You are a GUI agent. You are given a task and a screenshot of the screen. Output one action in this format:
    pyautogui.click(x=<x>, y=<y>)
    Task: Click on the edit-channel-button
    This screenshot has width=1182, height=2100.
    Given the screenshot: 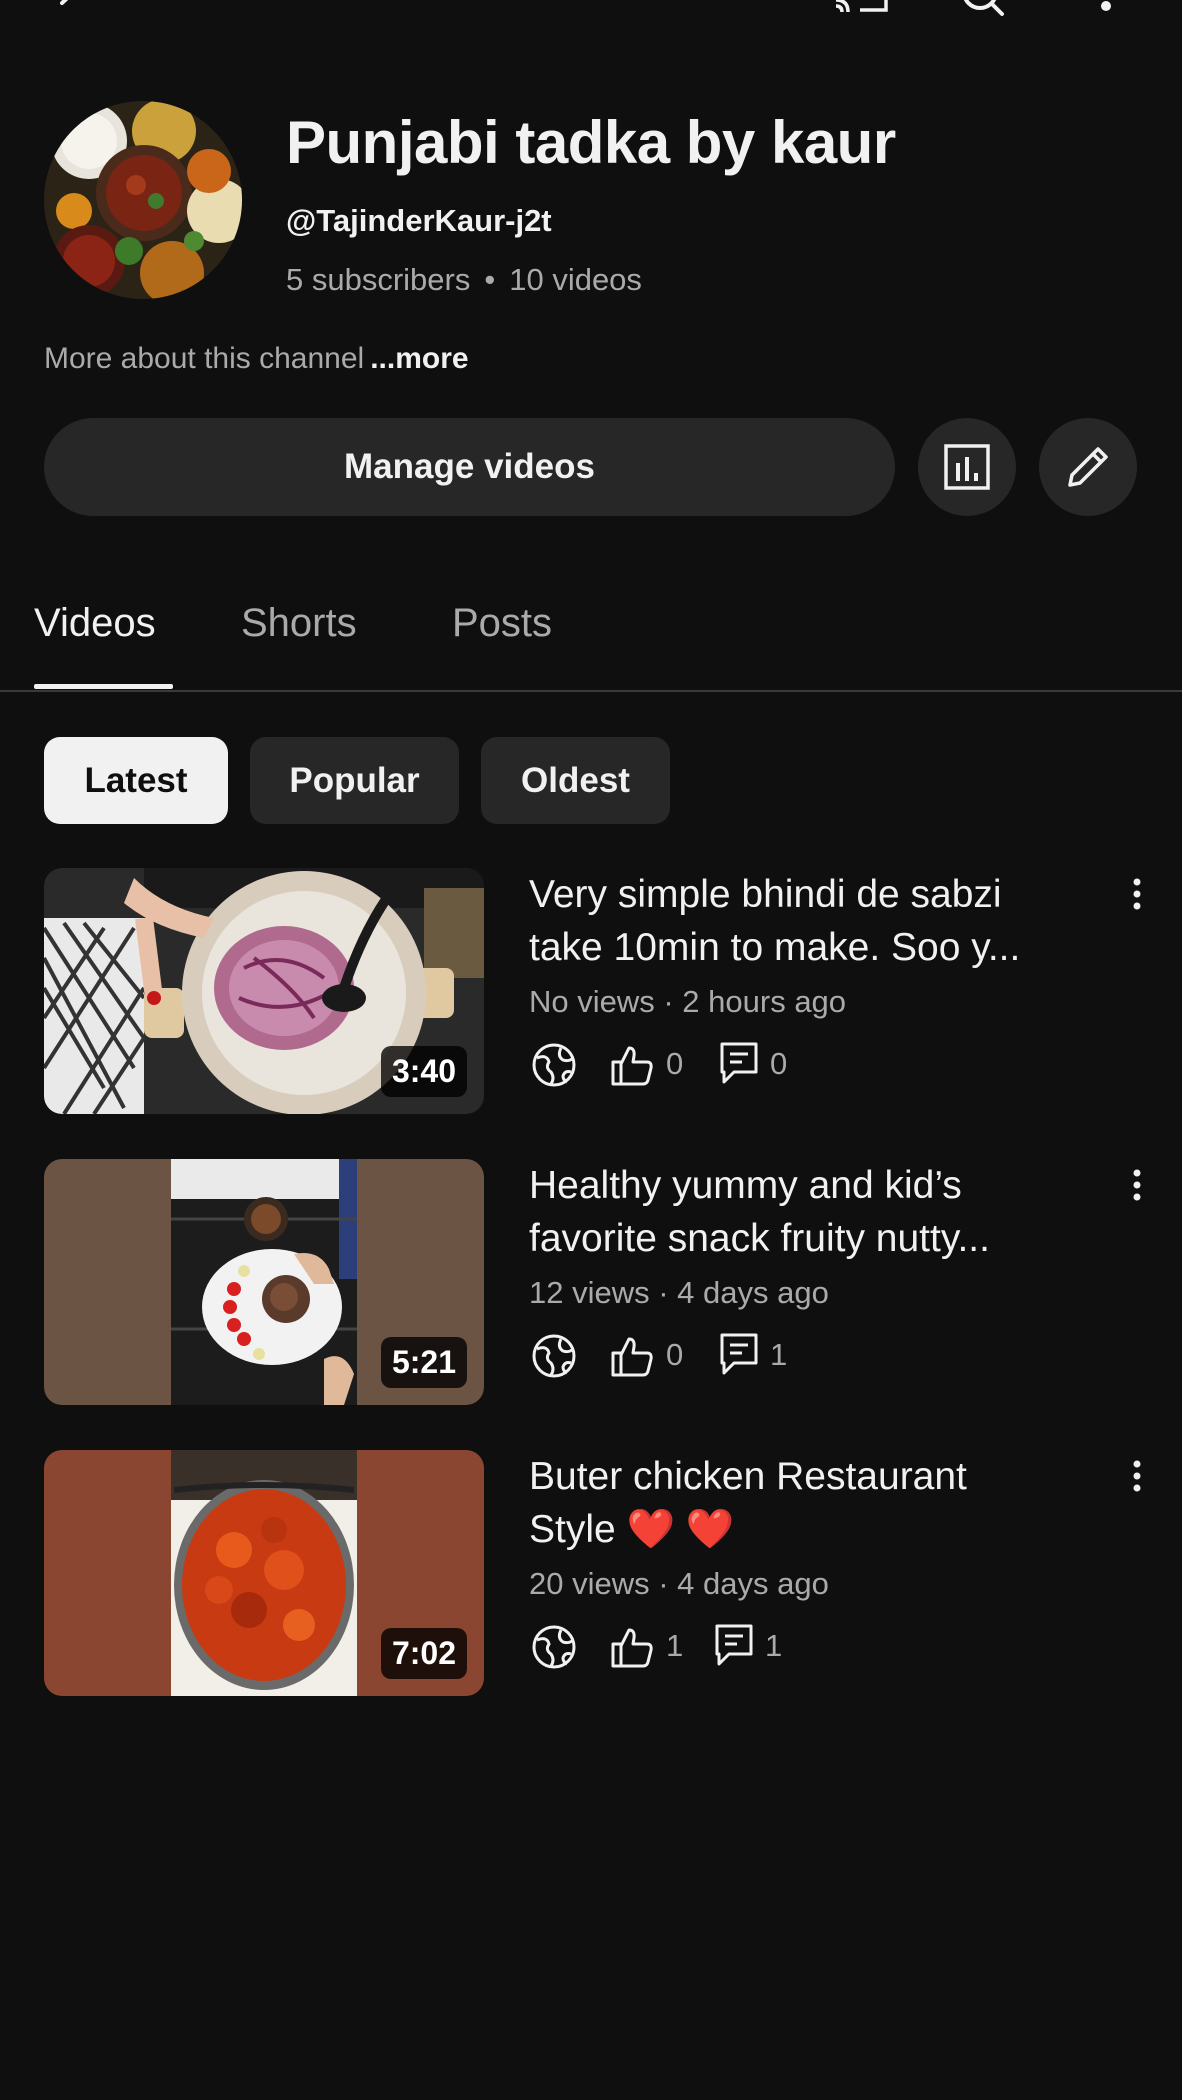 What is the action you would take?
    pyautogui.click(x=1088, y=467)
    